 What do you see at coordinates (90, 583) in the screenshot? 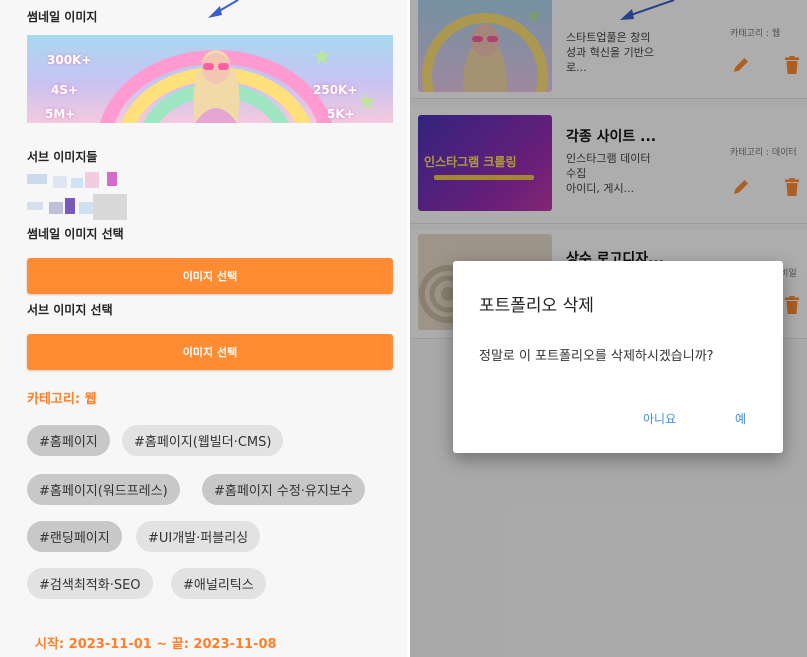
I see `tag-chip: #검색최적화·SEO` at bounding box center [90, 583].